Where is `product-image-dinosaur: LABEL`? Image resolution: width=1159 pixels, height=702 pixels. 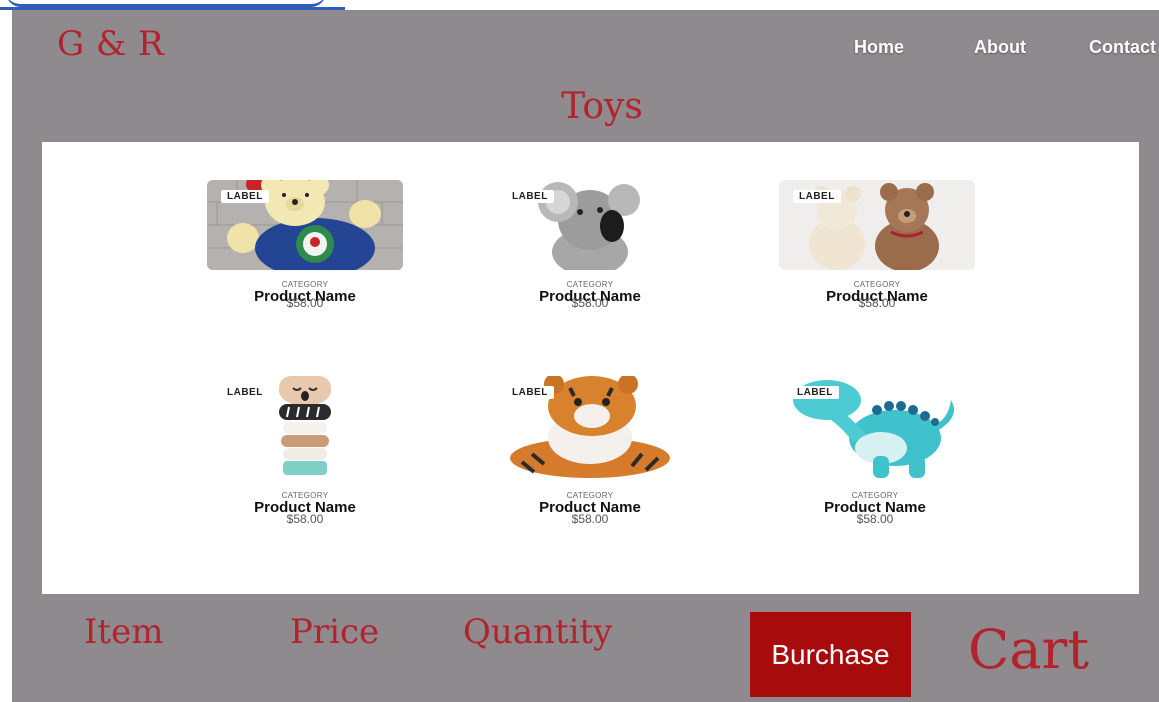
product-image-dinosaur: LABEL is located at coordinates (875, 428).